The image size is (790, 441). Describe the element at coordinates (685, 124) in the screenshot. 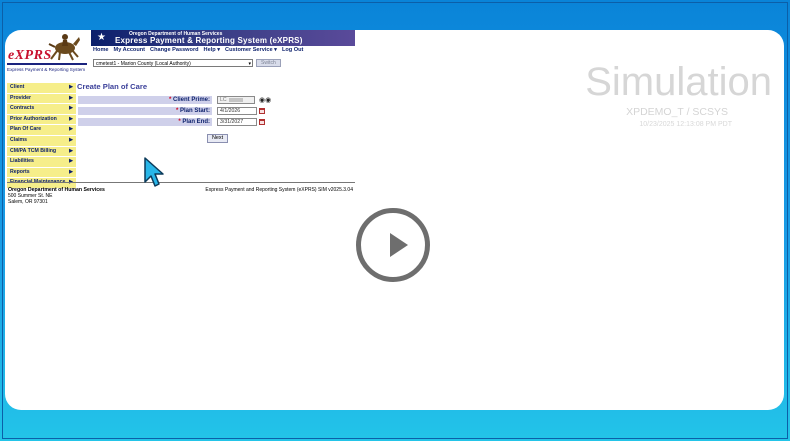

I see `simulation-datetime: 10/23/2025 12:13:08 PM PDT` at that location.